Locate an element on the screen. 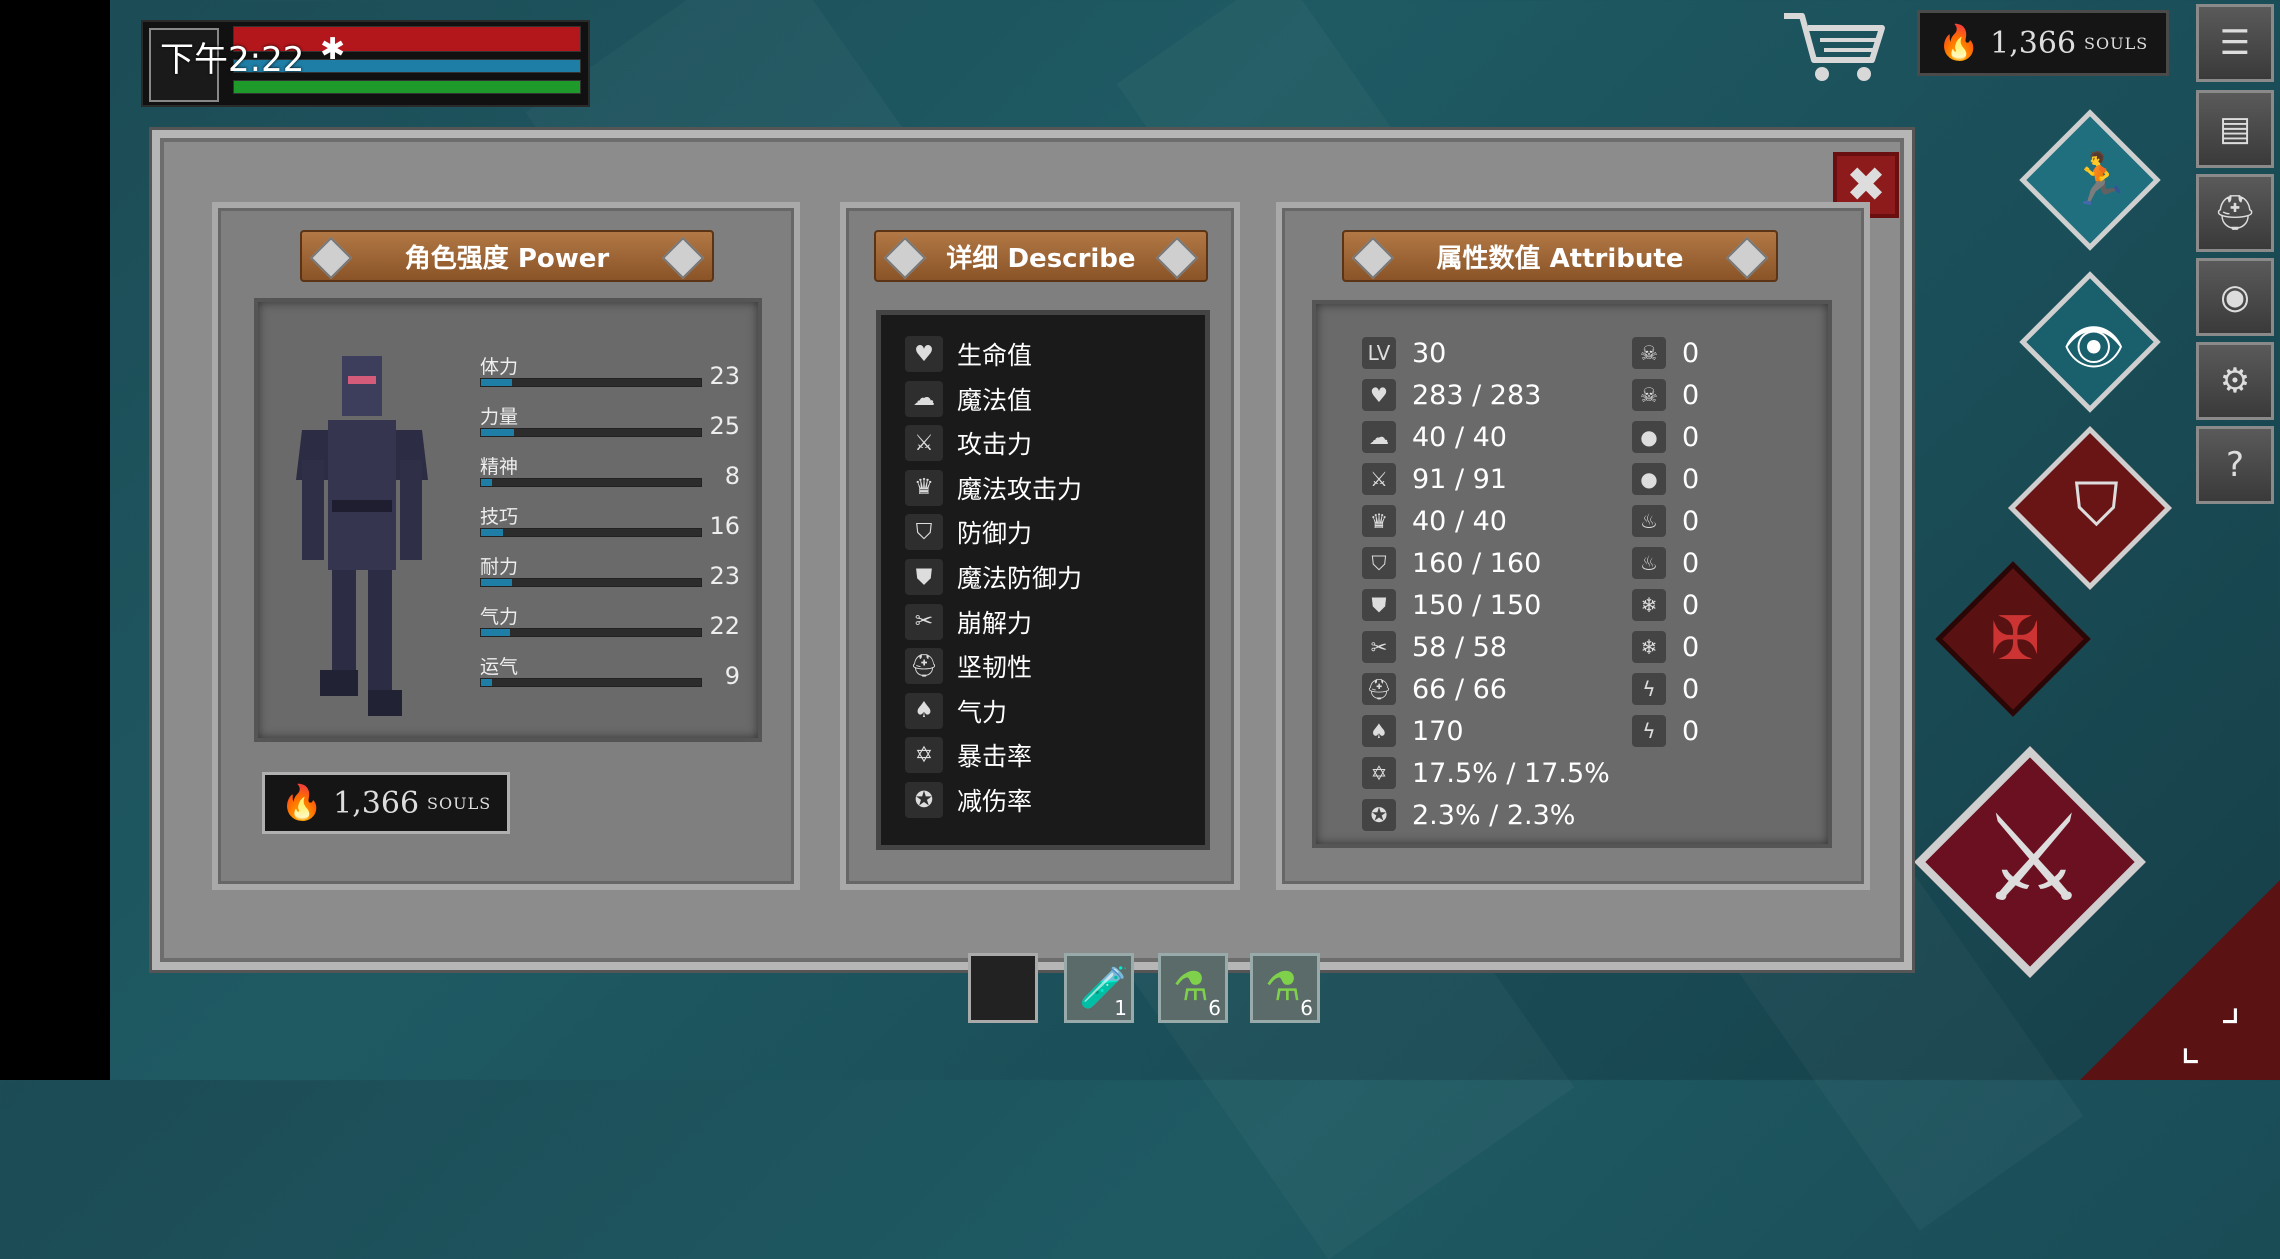 This screenshot has height=1259, width=2280. describe-label: 暴击率 is located at coordinates (995, 757).